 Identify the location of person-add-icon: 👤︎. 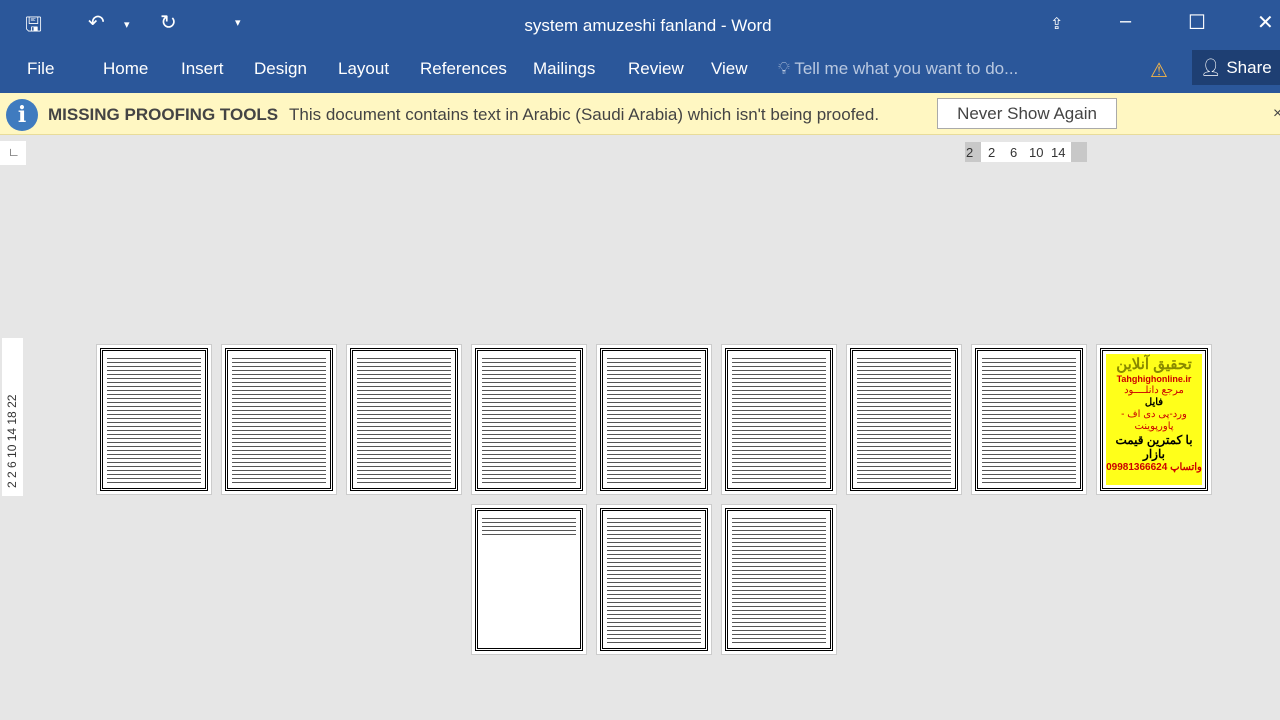
(1211, 67).